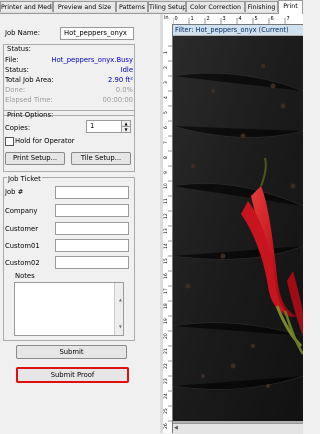 Image resolution: width=320 pixels, height=434 pixels. I want to click on ruler-top-label: 5, so click(256, 19).